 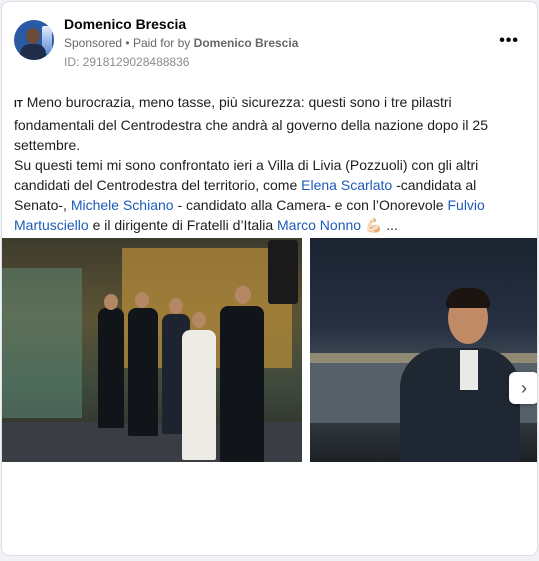 I want to click on photo-man-hair, so click(x=468, y=298).